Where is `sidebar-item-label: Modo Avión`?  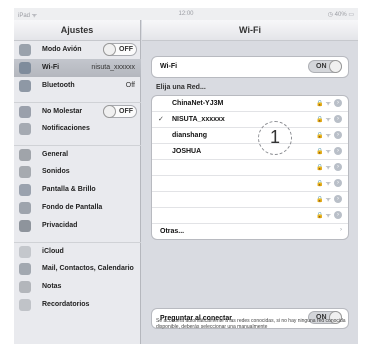
sidebar-item-label: Modo Avión is located at coordinates (62, 49).